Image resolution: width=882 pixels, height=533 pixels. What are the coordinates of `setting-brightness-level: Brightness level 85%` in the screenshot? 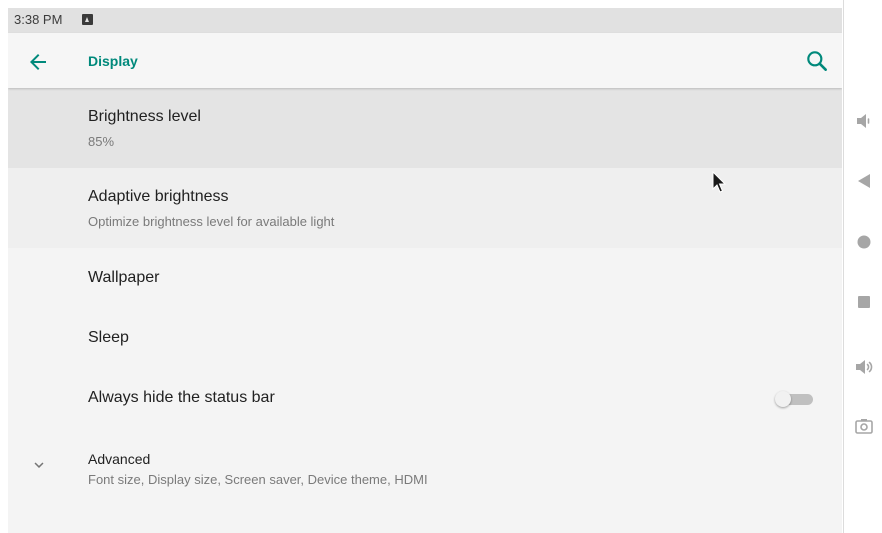 It's located at (425, 128).